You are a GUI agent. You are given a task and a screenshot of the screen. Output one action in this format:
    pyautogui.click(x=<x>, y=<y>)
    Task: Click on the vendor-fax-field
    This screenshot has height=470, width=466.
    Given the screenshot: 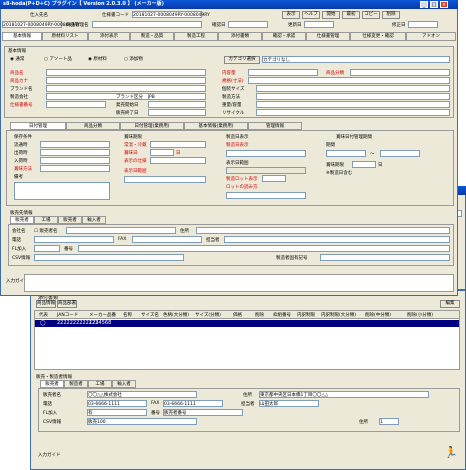 What is the action you would take?
    pyautogui.click(x=167, y=239)
    